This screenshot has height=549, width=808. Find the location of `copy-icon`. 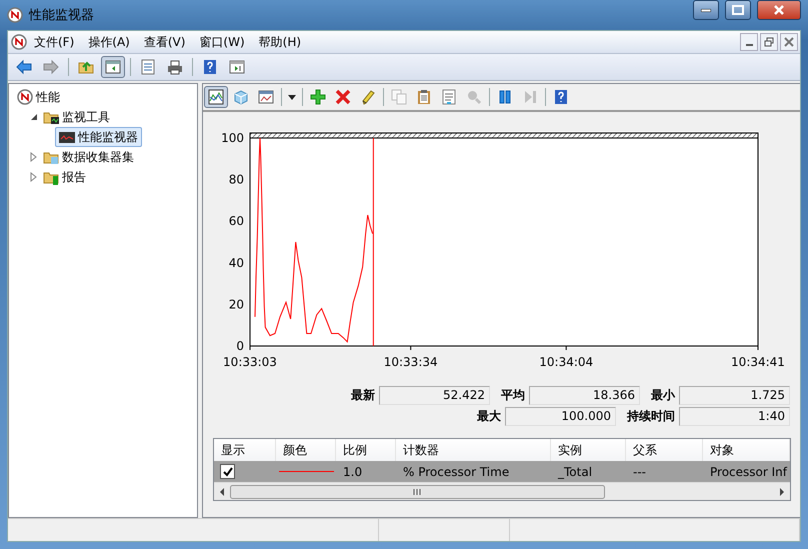

copy-icon is located at coordinates (399, 97).